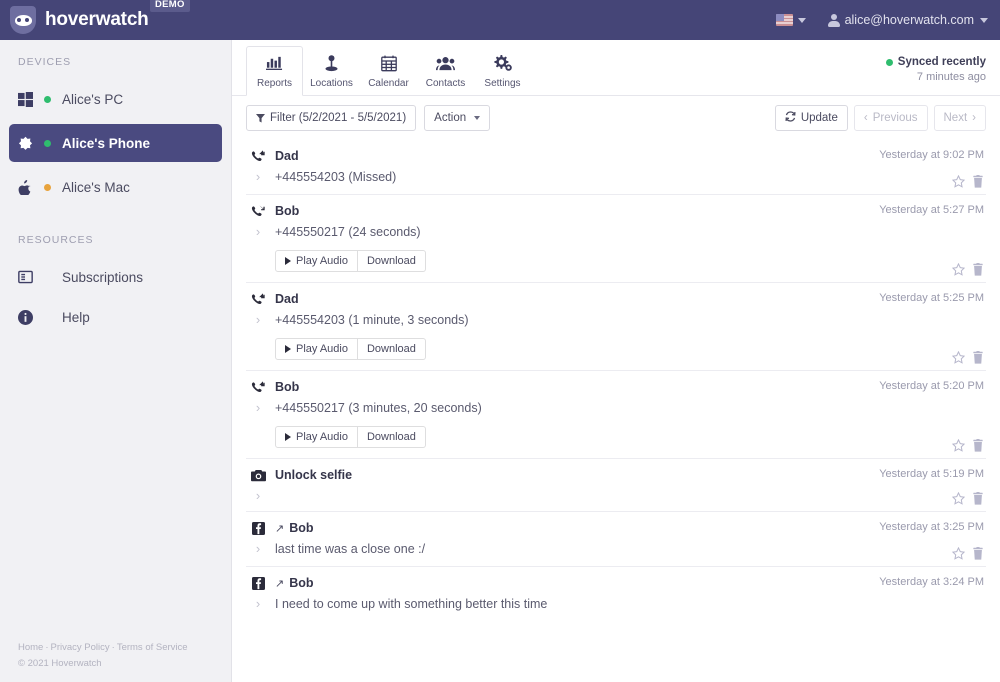  I want to click on media-buttons: Play Audio Download, so click(630, 261).